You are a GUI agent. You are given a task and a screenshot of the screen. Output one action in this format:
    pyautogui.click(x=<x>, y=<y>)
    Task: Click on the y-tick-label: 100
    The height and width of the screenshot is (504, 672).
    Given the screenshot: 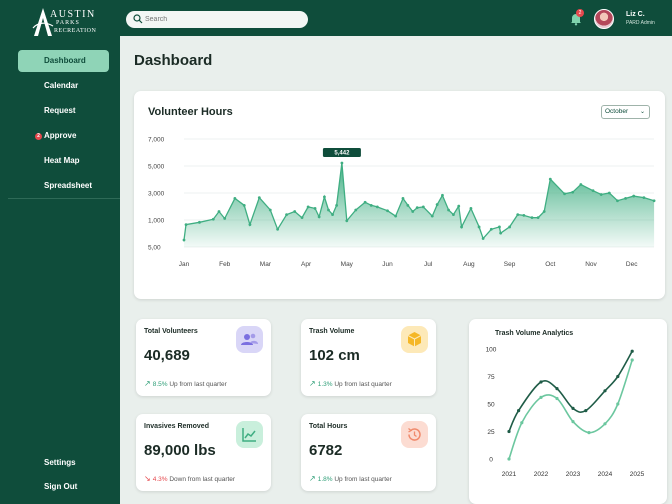 What is the action you would take?
    pyautogui.click(x=491, y=350)
    